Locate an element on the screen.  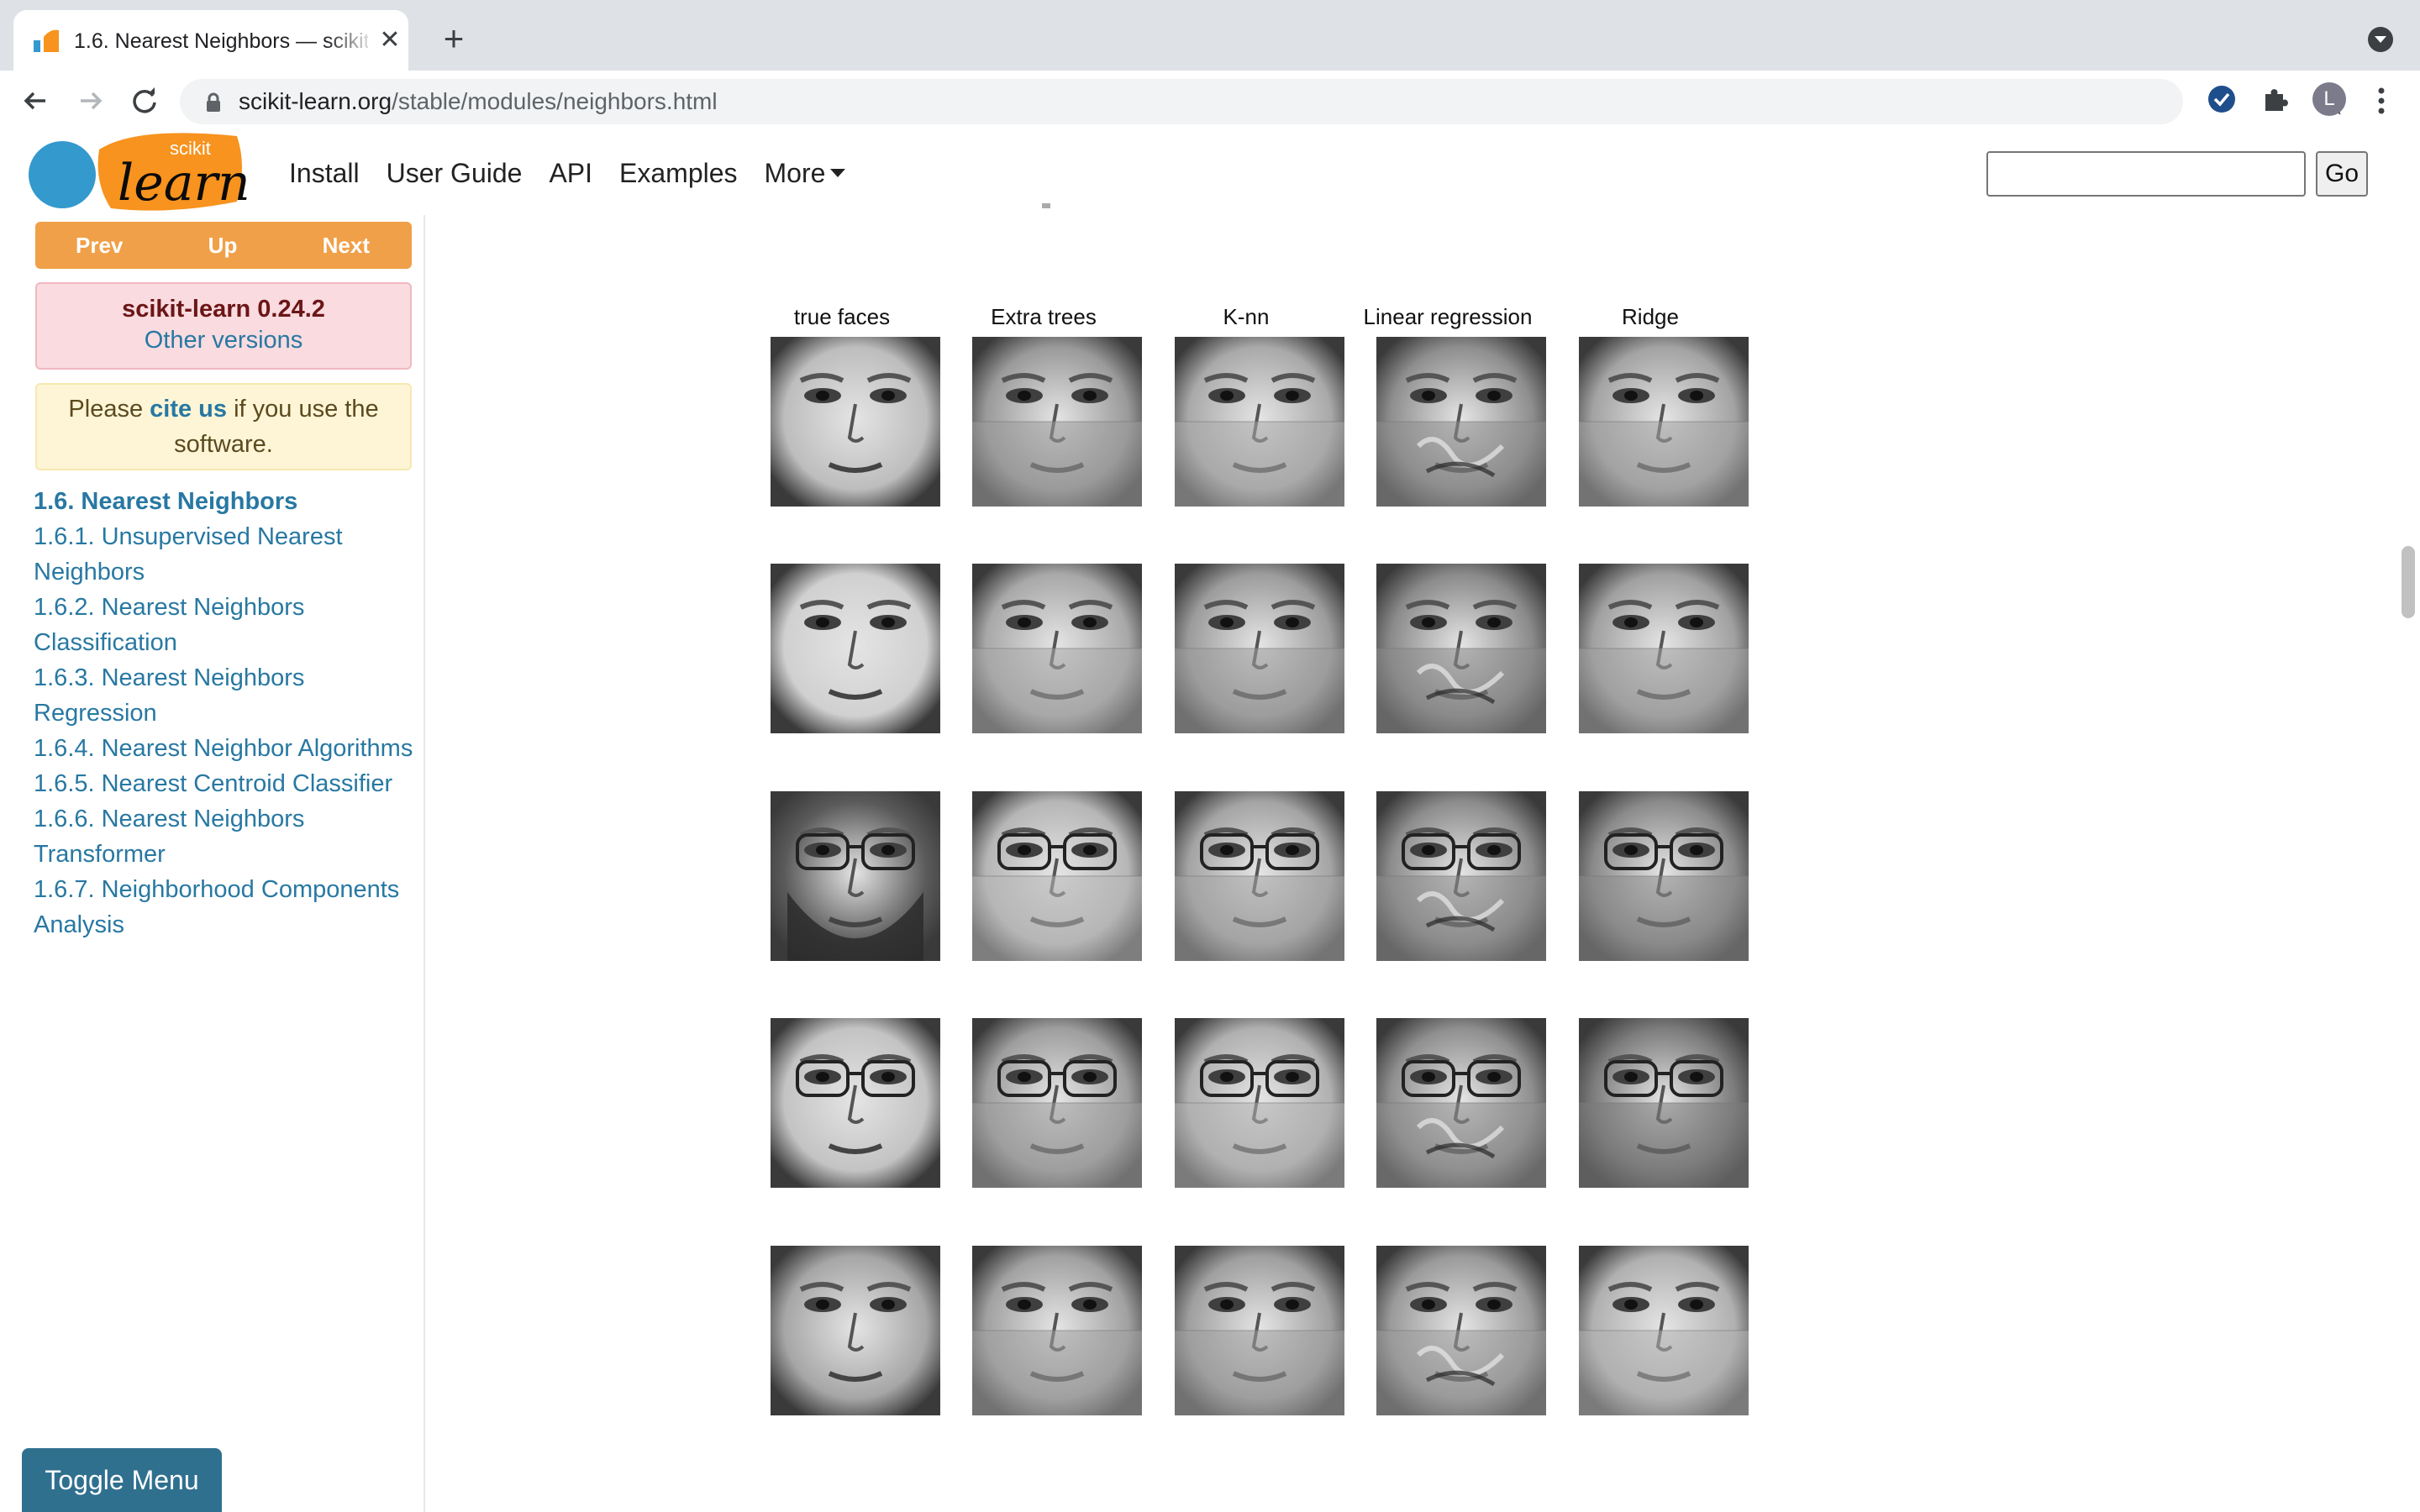
nav-links: Install User Guide API Examples More is located at coordinates (581, 173).